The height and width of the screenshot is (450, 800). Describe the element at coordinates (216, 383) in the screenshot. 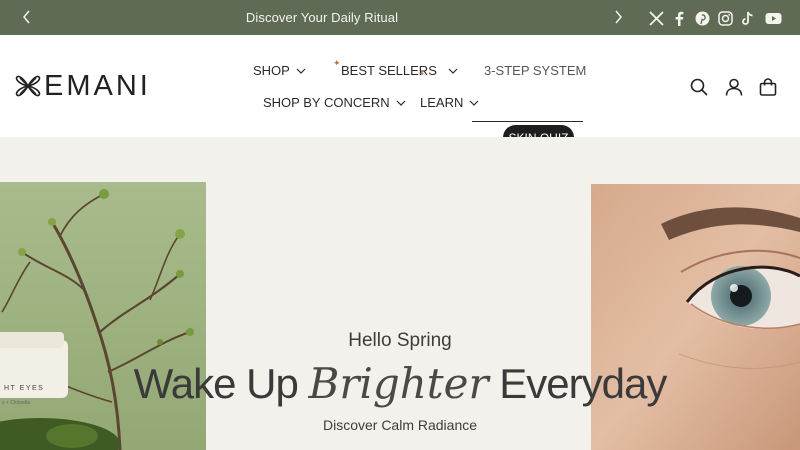

I see `headline-prefix: Wake Up` at that location.